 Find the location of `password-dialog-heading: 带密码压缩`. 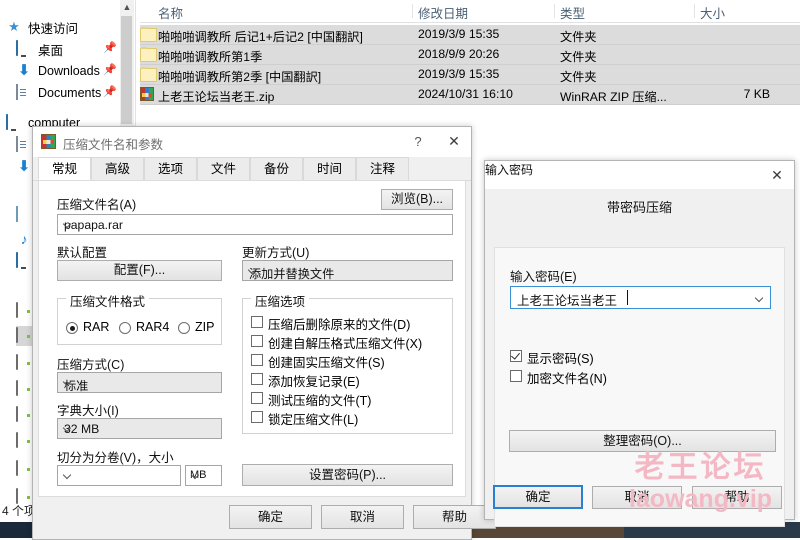

password-dialog-heading: 带密码压缩 is located at coordinates (639, 207).